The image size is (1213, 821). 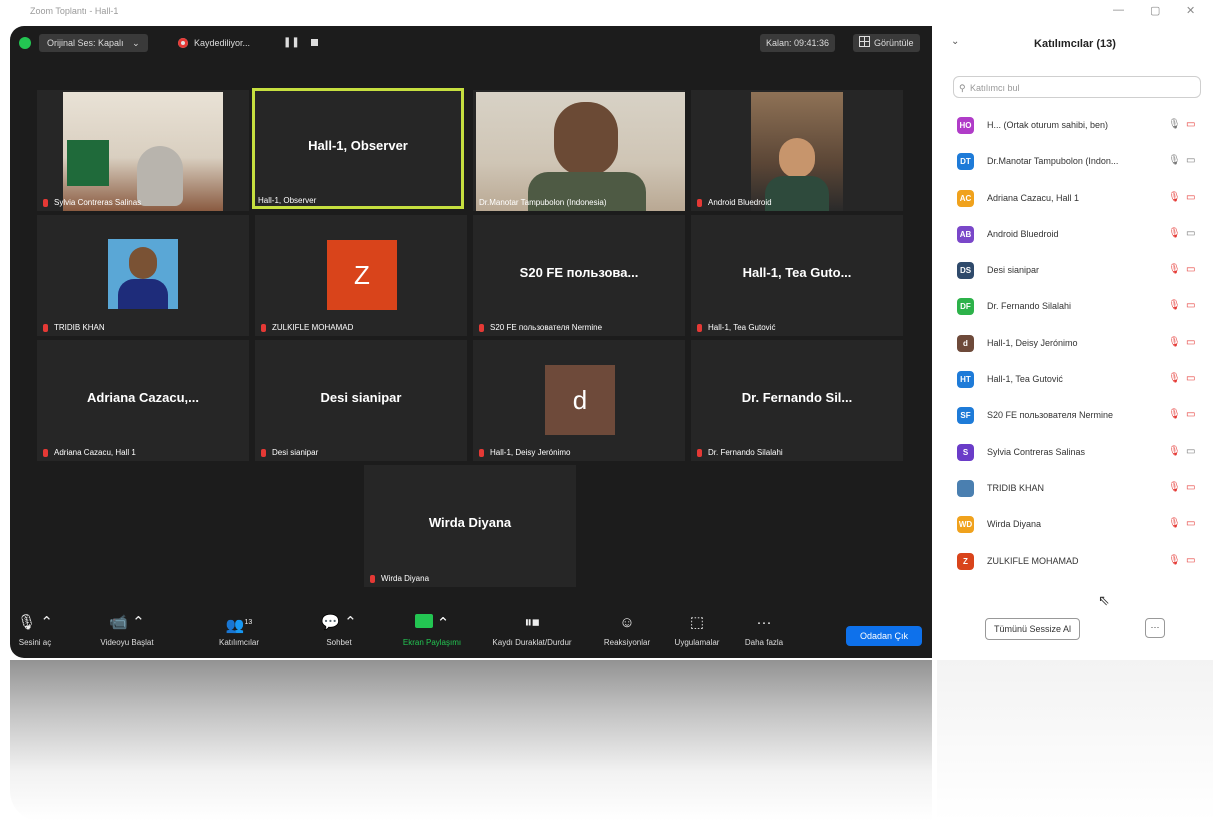 I want to click on pause-stop-icon: ⏸⏹, so click(x=532, y=622).